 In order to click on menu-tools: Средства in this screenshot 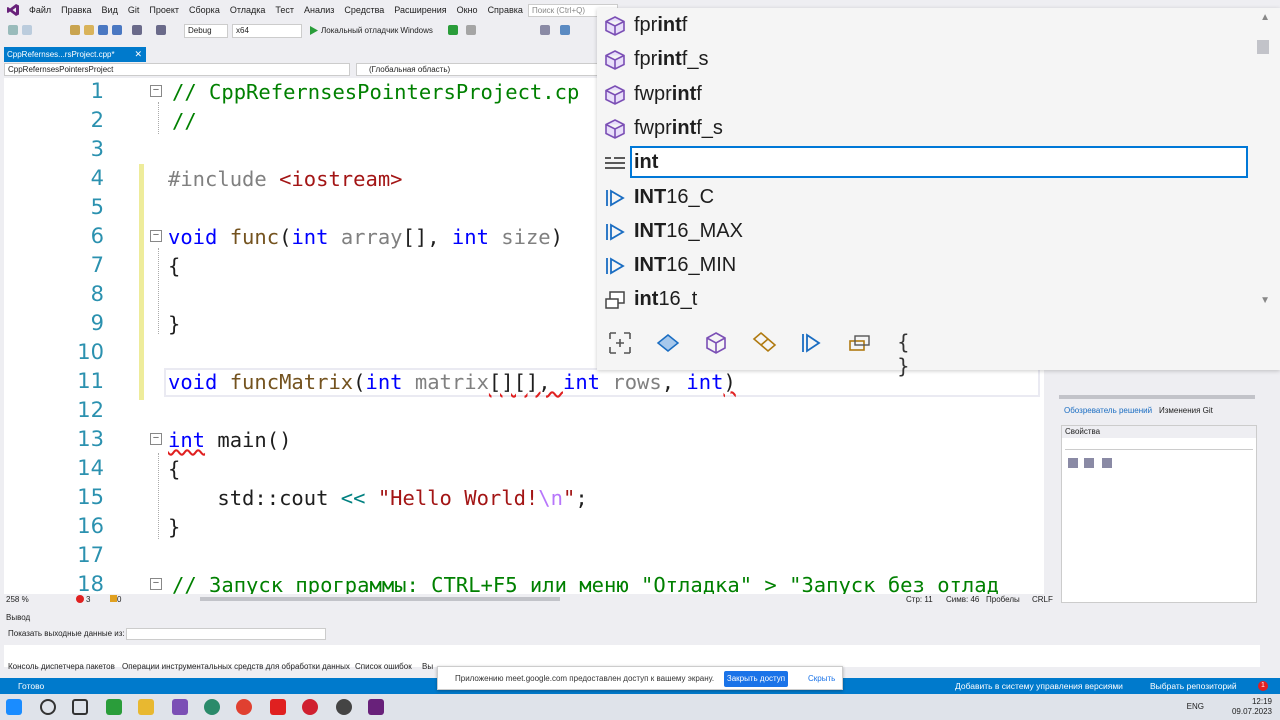, I will do `click(364, 10)`.